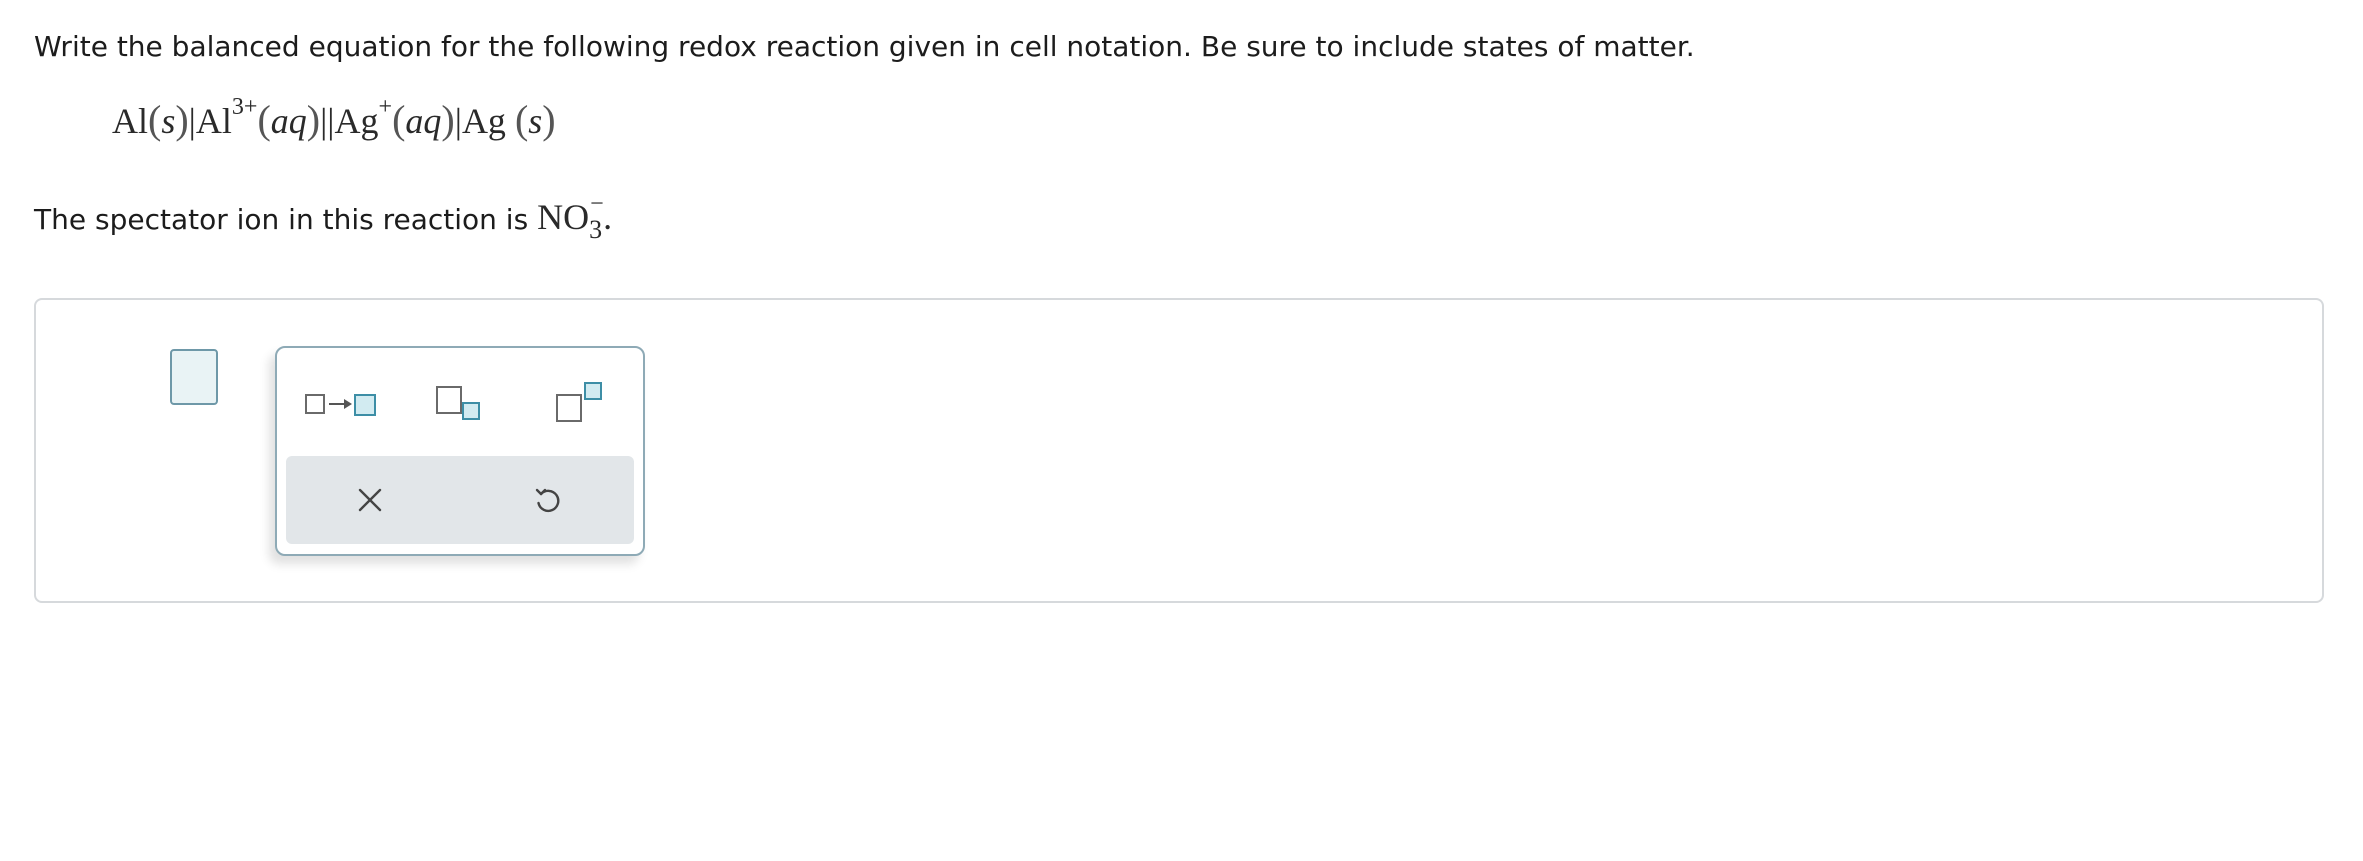 This screenshot has width=2363, height=861. What do you see at coordinates (483, 121) in the screenshot?
I see `cathode-metal: Ag` at bounding box center [483, 121].